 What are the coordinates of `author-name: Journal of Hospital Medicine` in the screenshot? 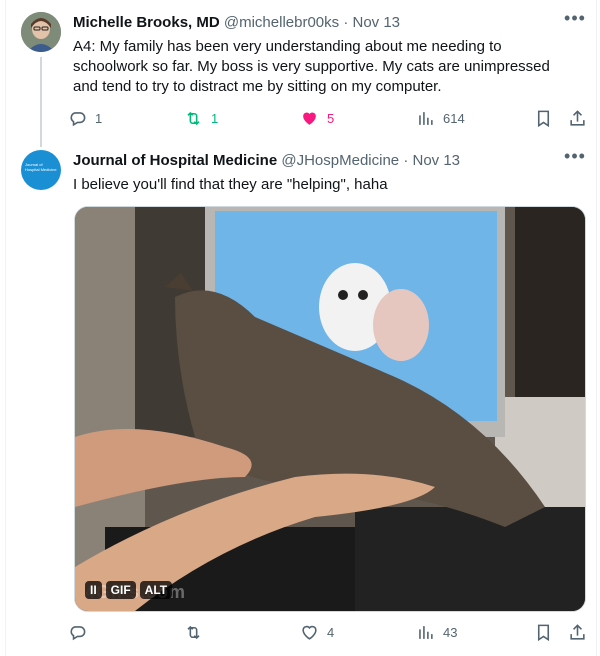 It's located at (175, 160).